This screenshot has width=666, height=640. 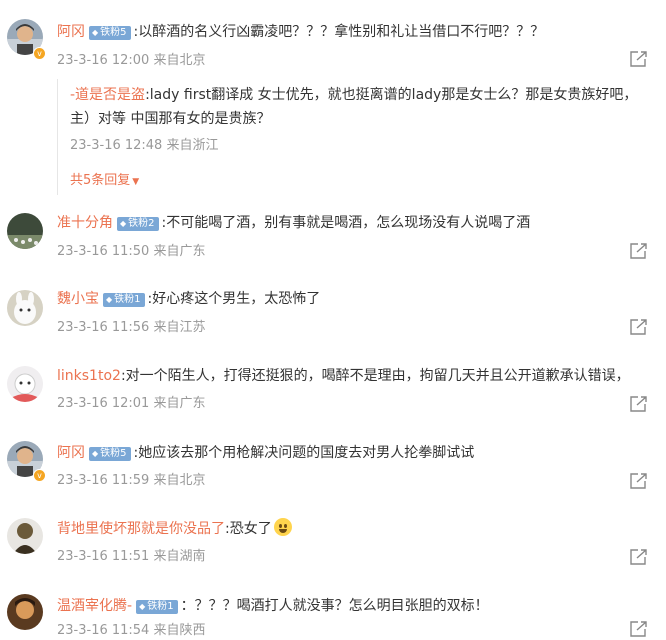 I want to click on username: links1to2, so click(x=89, y=376).